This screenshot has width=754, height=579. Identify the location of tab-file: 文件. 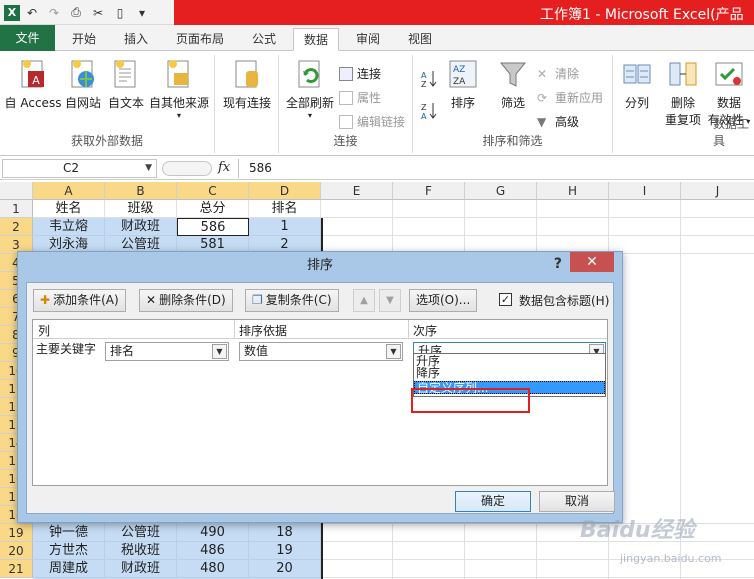
(27, 38).